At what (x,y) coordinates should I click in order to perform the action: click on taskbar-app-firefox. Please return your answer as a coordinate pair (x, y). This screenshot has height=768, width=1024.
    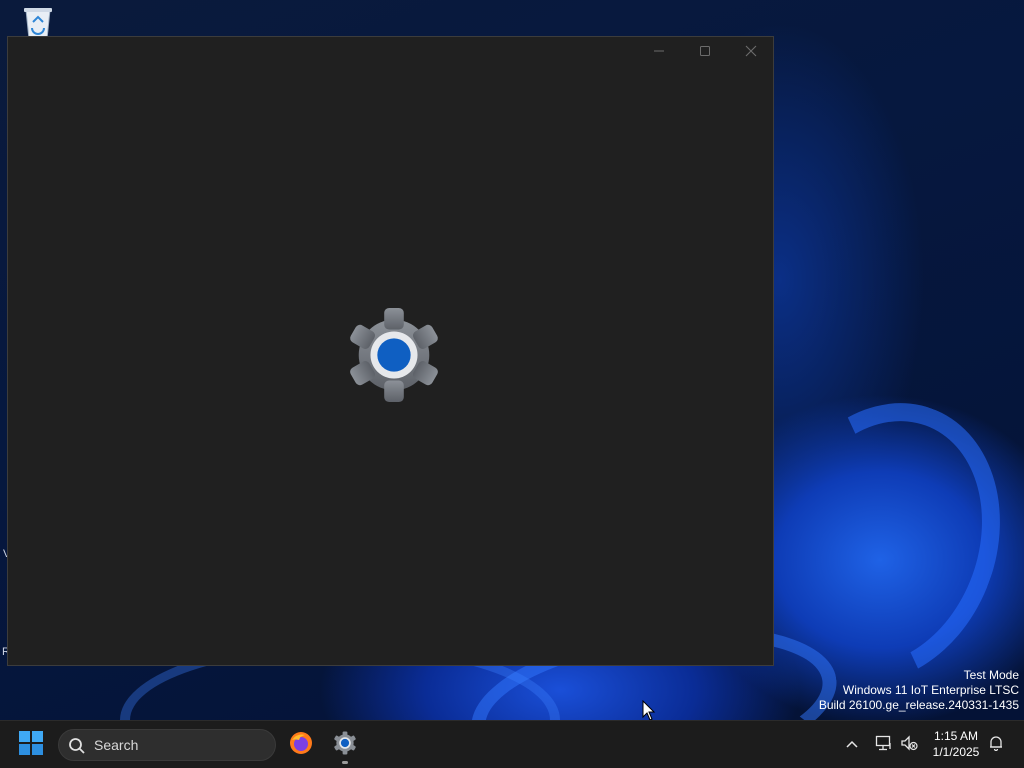
    Looking at the image, I should click on (301, 745).